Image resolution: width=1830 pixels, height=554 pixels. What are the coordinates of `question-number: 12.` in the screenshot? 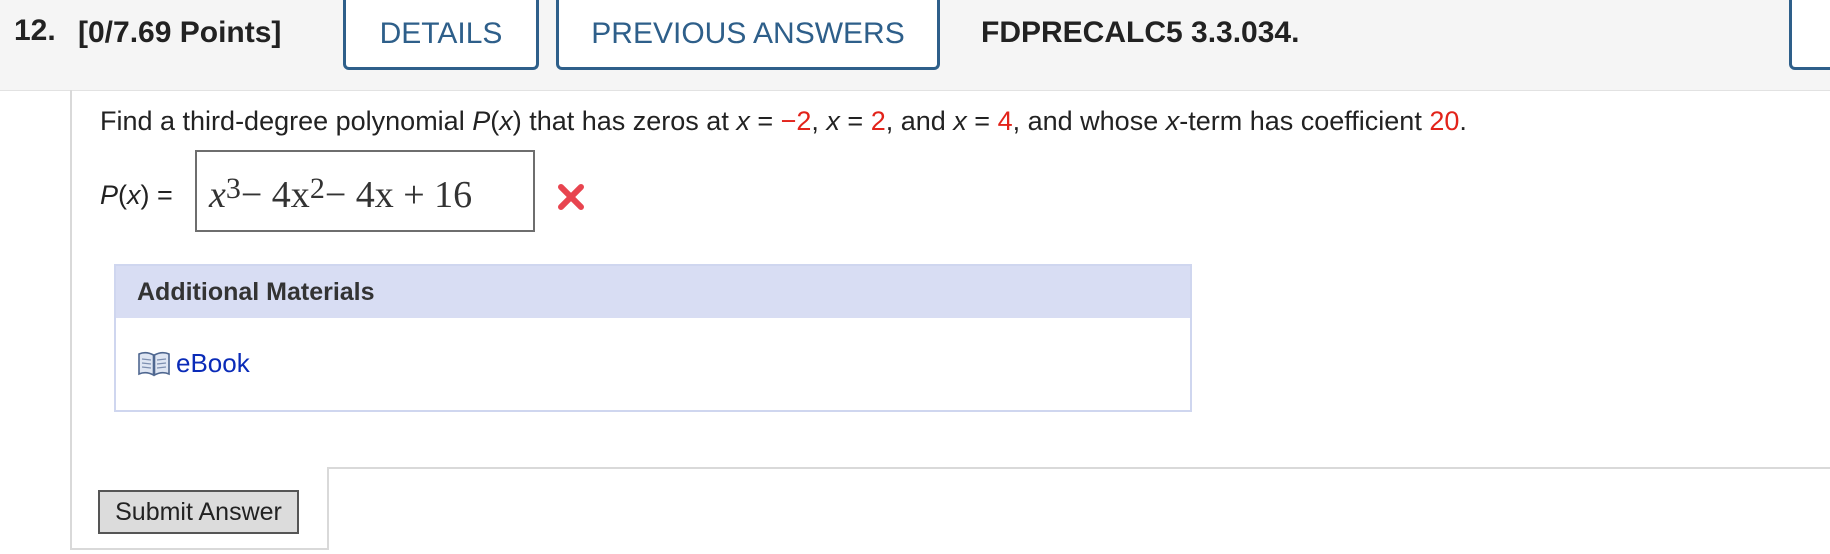 It's located at (35, 30).